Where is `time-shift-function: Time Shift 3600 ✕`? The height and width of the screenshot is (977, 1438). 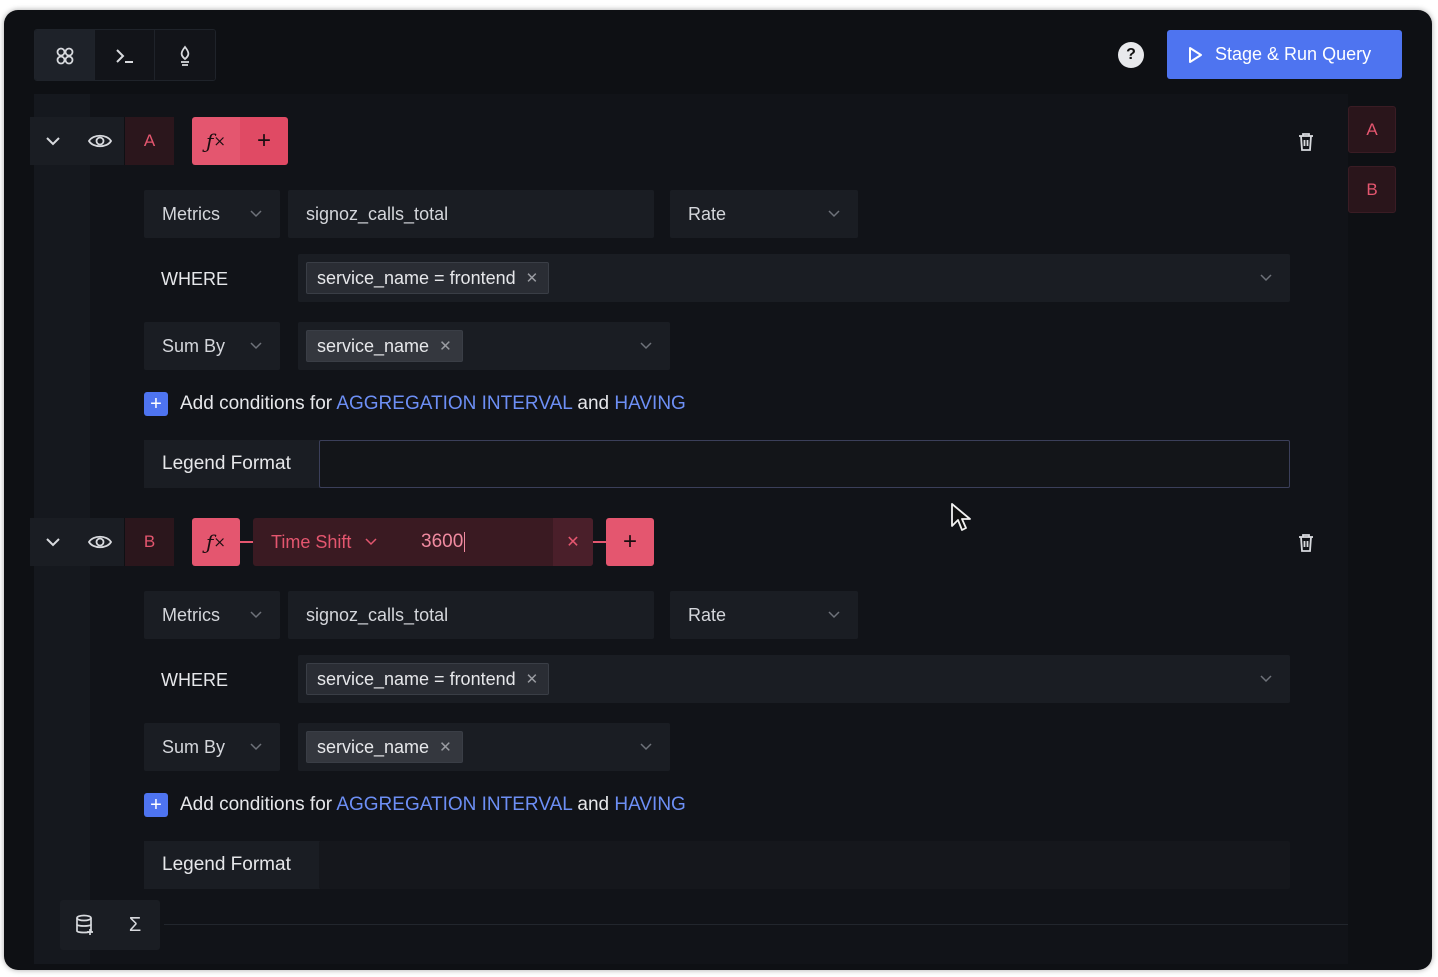 time-shift-function: Time Shift 3600 ✕ is located at coordinates (423, 542).